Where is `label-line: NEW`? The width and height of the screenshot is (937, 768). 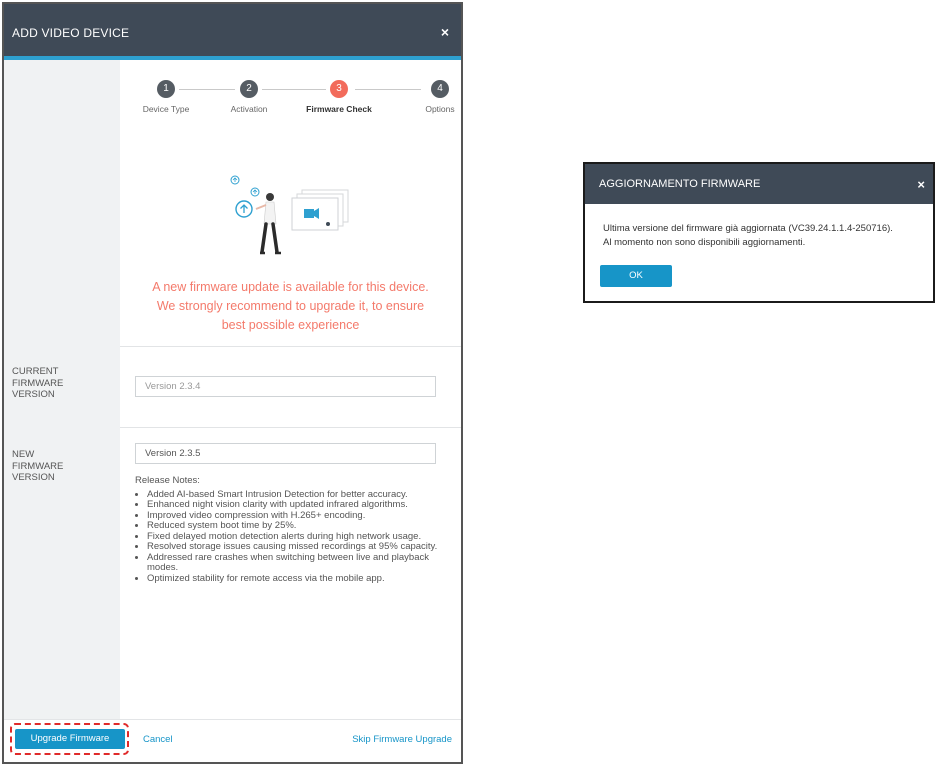 label-line: NEW is located at coordinates (23, 454).